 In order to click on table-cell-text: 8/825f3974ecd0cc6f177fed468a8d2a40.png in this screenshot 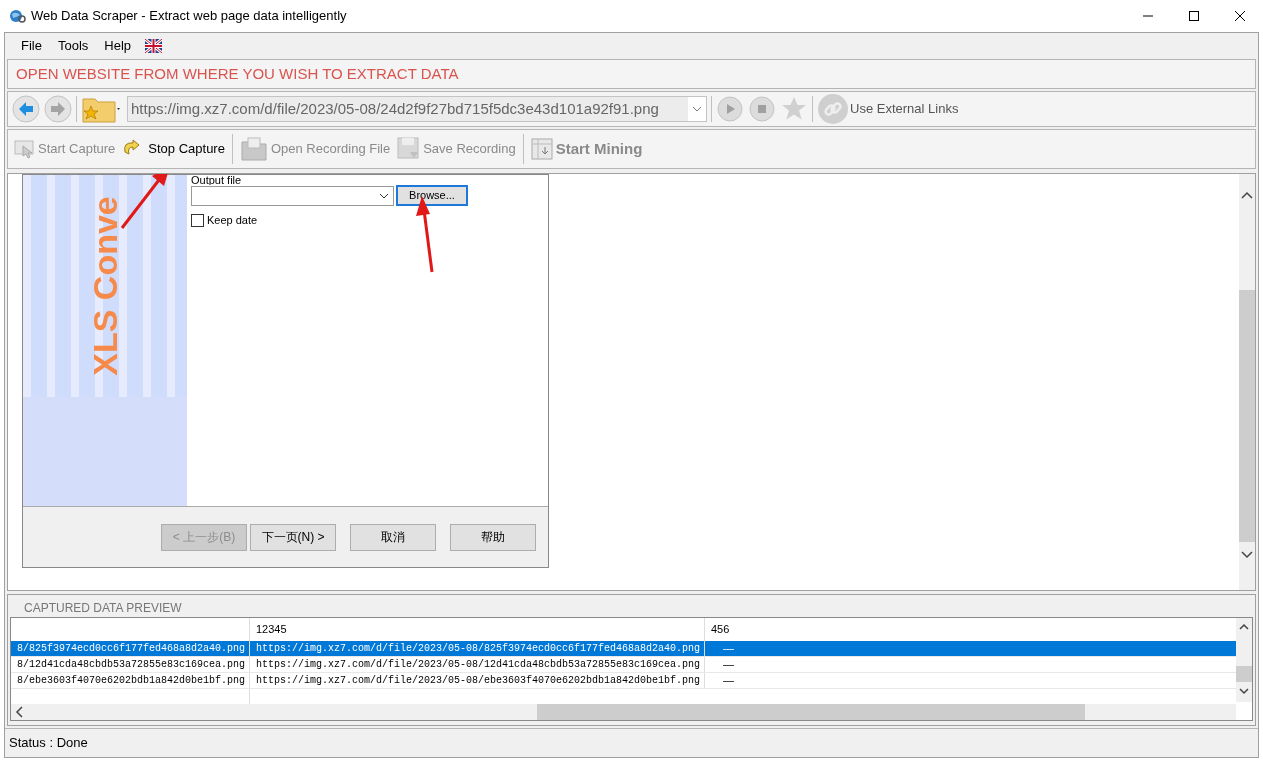, I will do `click(130, 649)`.